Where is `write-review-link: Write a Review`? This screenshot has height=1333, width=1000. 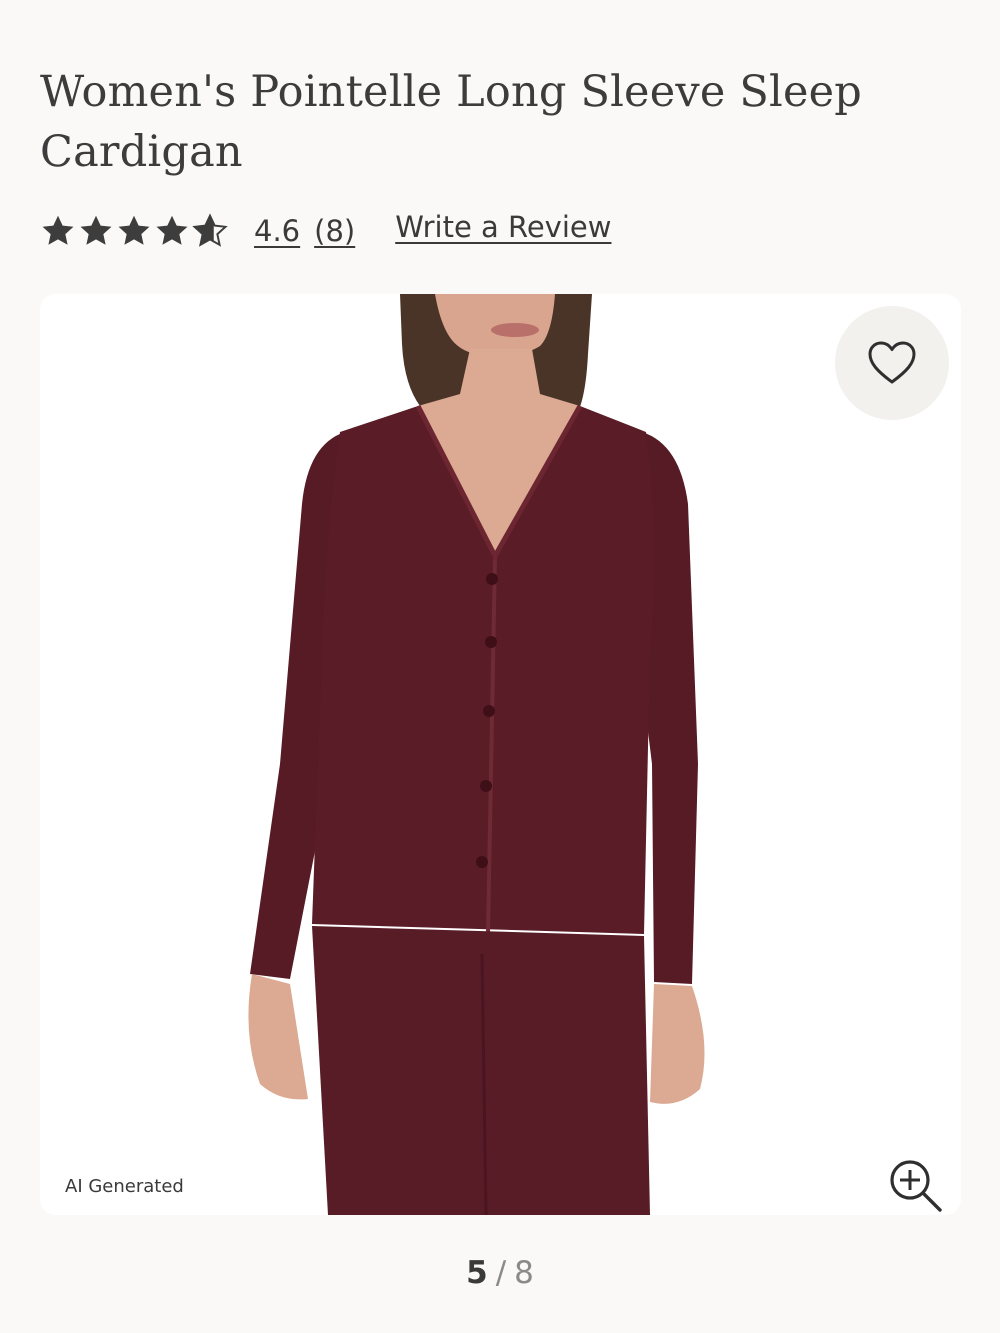 write-review-link: Write a Review is located at coordinates (503, 227).